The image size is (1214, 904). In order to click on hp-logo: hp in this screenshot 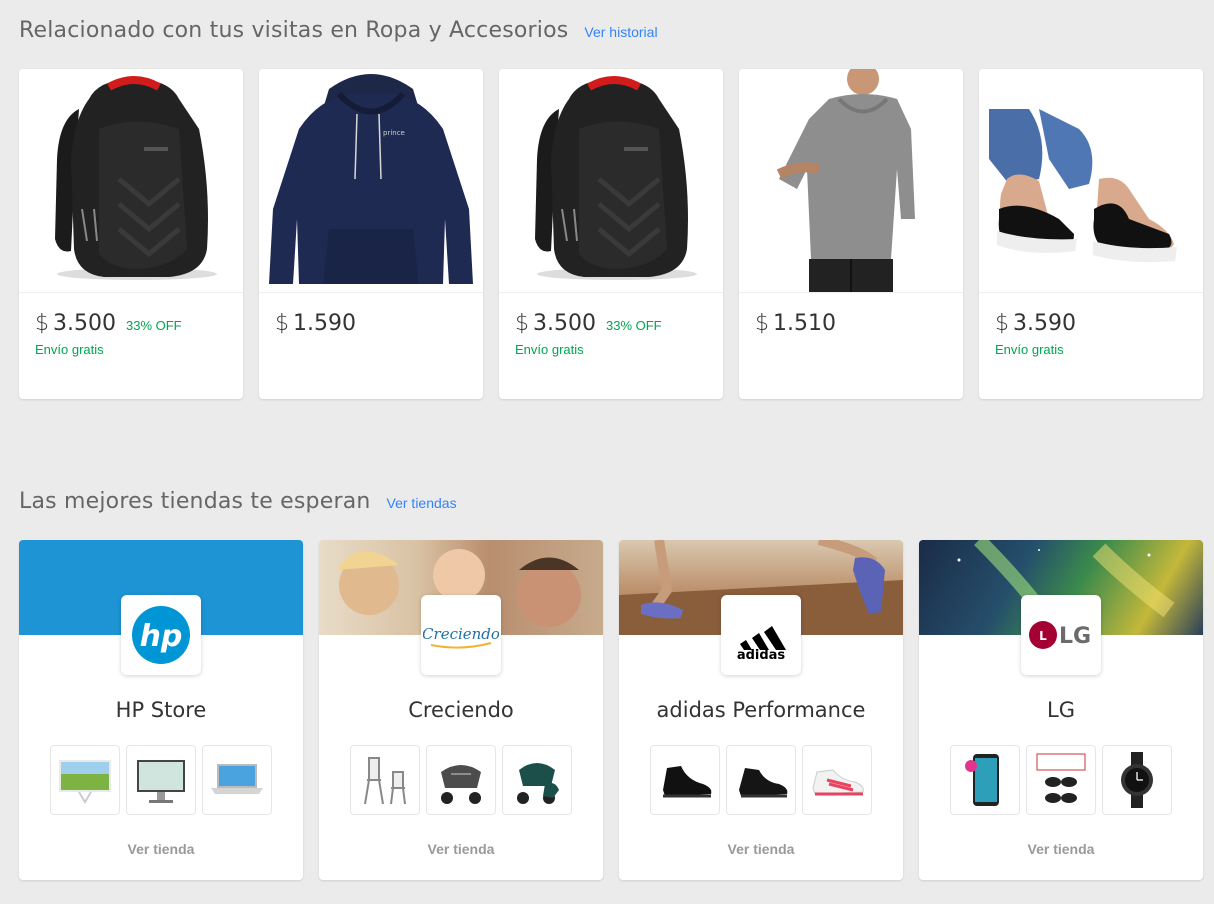, I will do `click(161, 635)`.